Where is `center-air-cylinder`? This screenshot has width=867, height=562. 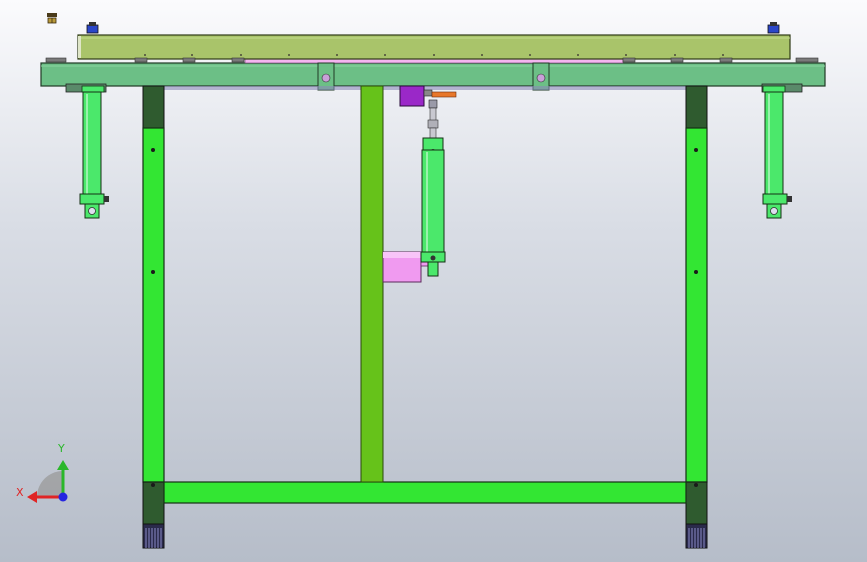
center-air-cylinder is located at coordinates (428, 181).